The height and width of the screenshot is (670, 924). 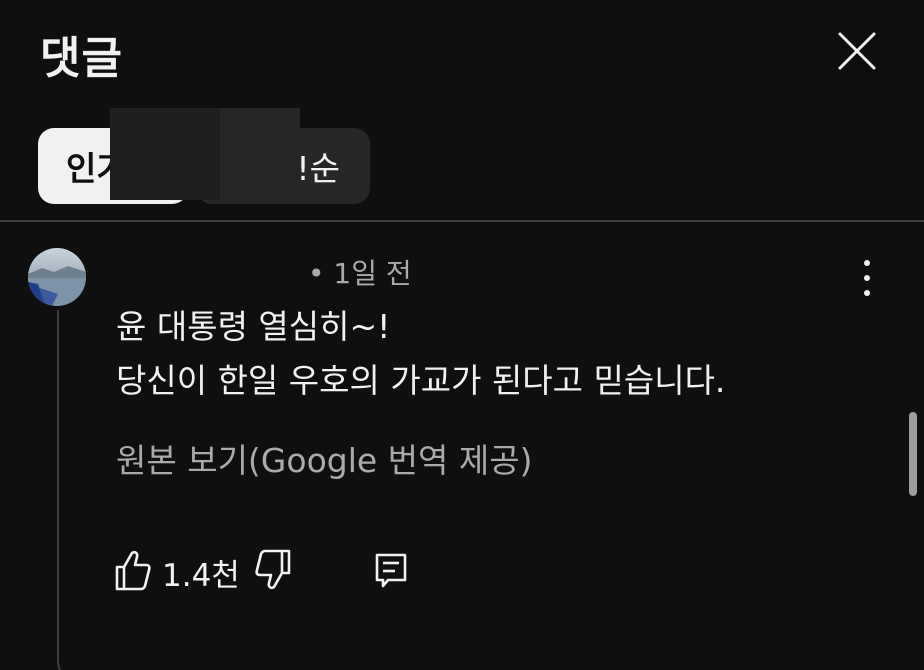 I want to click on more-options-button, so click(x=867, y=278).